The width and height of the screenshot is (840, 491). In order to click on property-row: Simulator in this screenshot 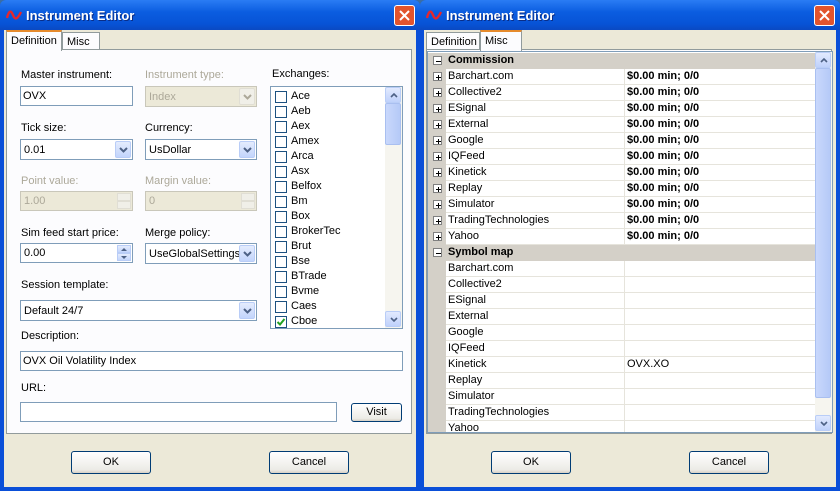, I will do `click(622, 397)`.